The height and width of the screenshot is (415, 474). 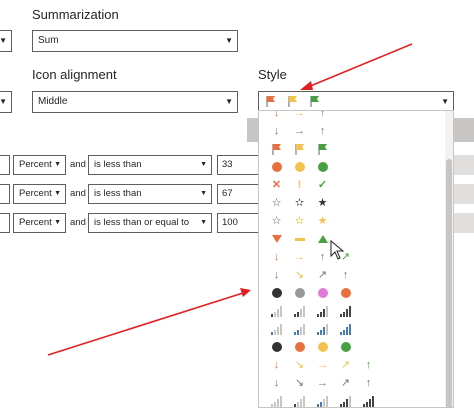 I want to click on dash-icon, so click(x=299, y=239).